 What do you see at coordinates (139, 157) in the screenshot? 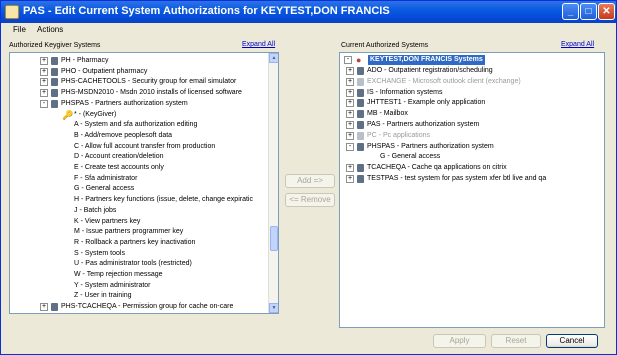
I see `tree-row: D - Account creation/deletion` at bounding box center [139, 157].